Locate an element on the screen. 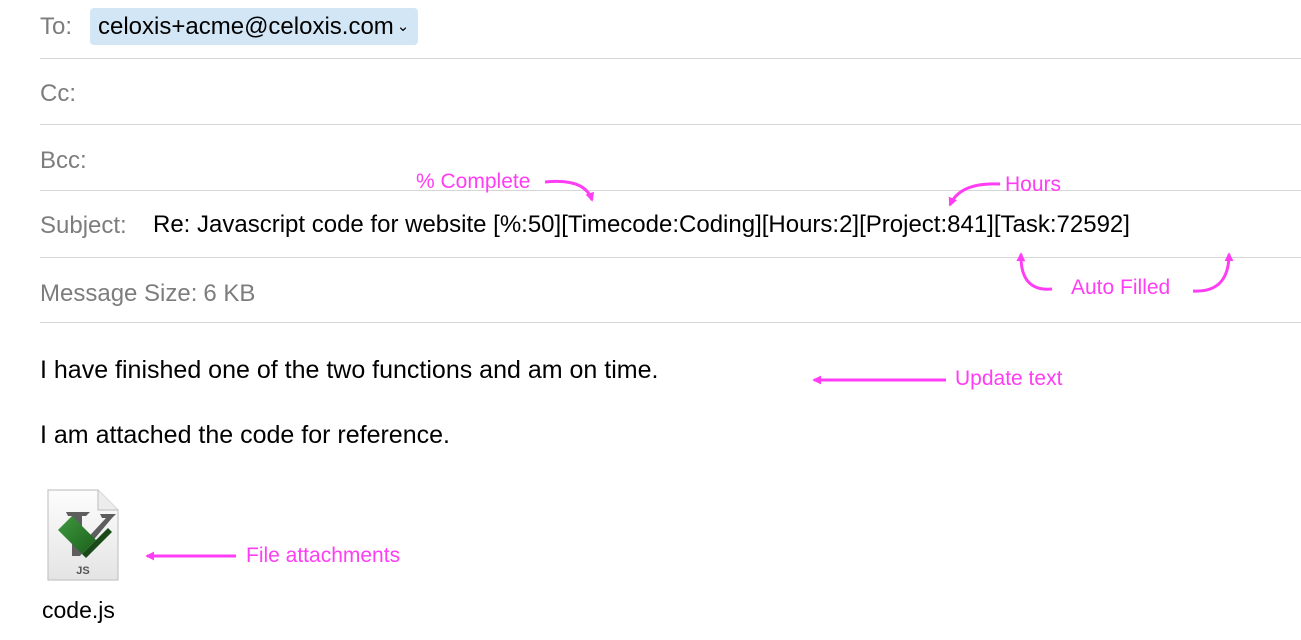 The image size is (1301, 640). file-type-label: JS is located at coordinates (82, 571).